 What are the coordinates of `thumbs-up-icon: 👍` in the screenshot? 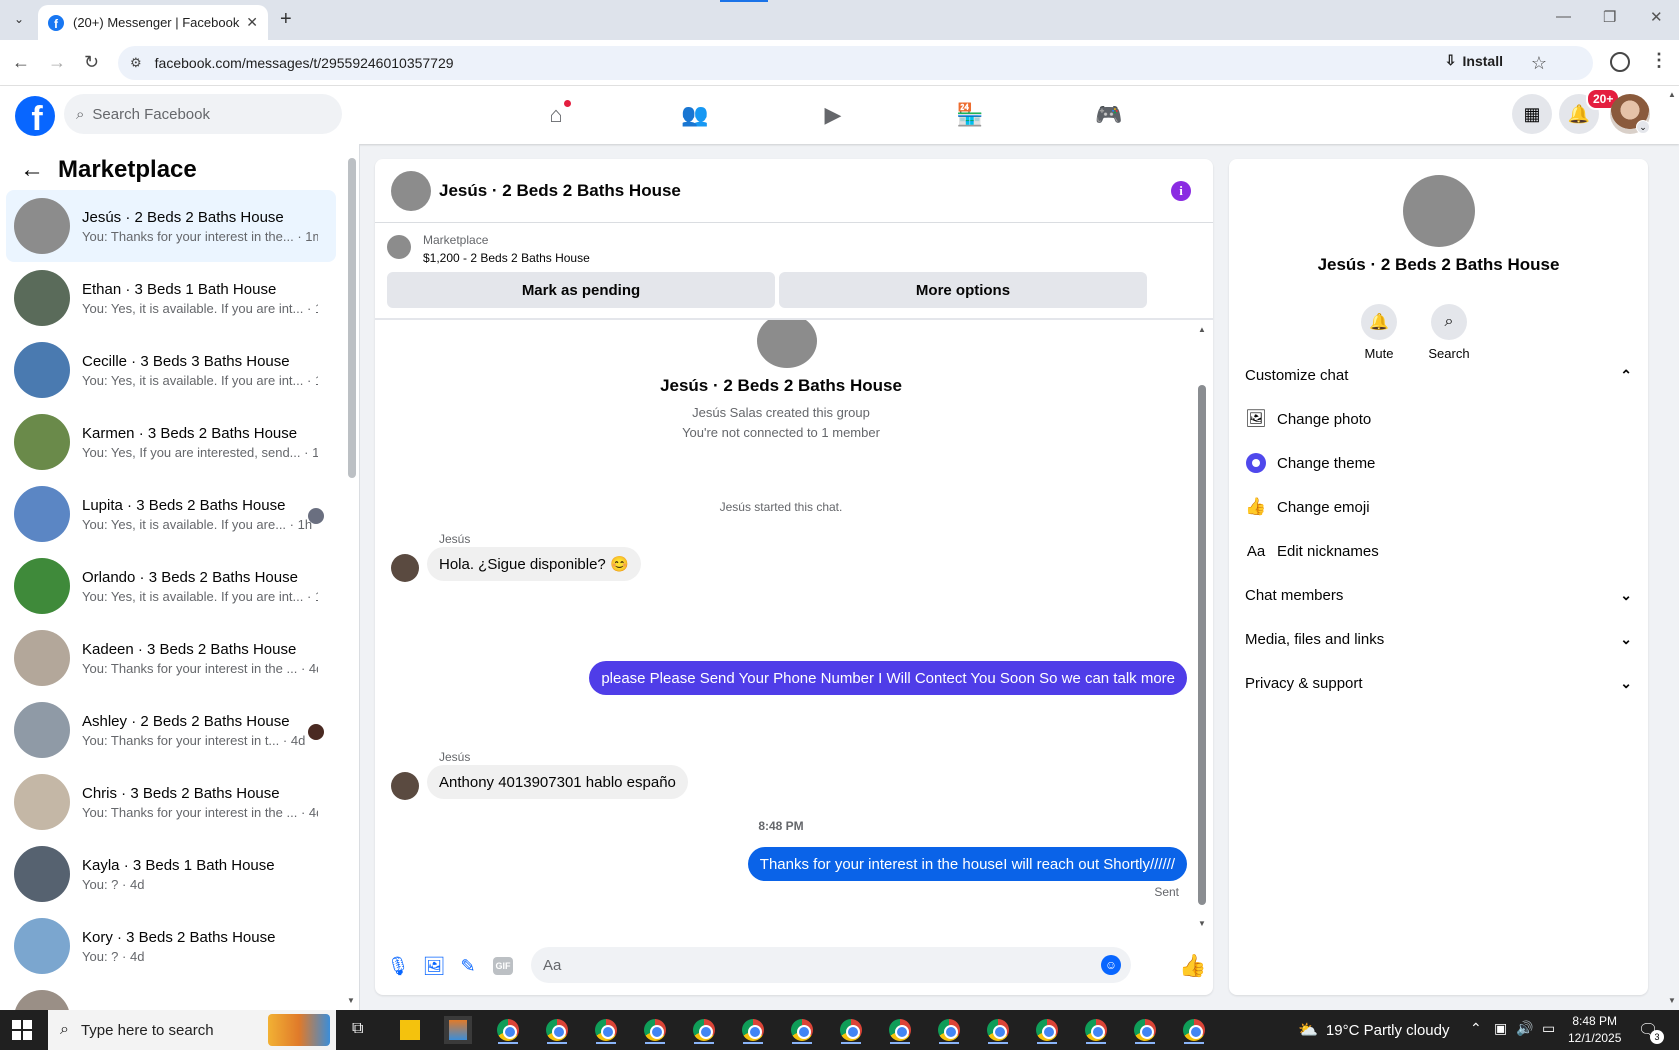 It's located at (1192, 966).